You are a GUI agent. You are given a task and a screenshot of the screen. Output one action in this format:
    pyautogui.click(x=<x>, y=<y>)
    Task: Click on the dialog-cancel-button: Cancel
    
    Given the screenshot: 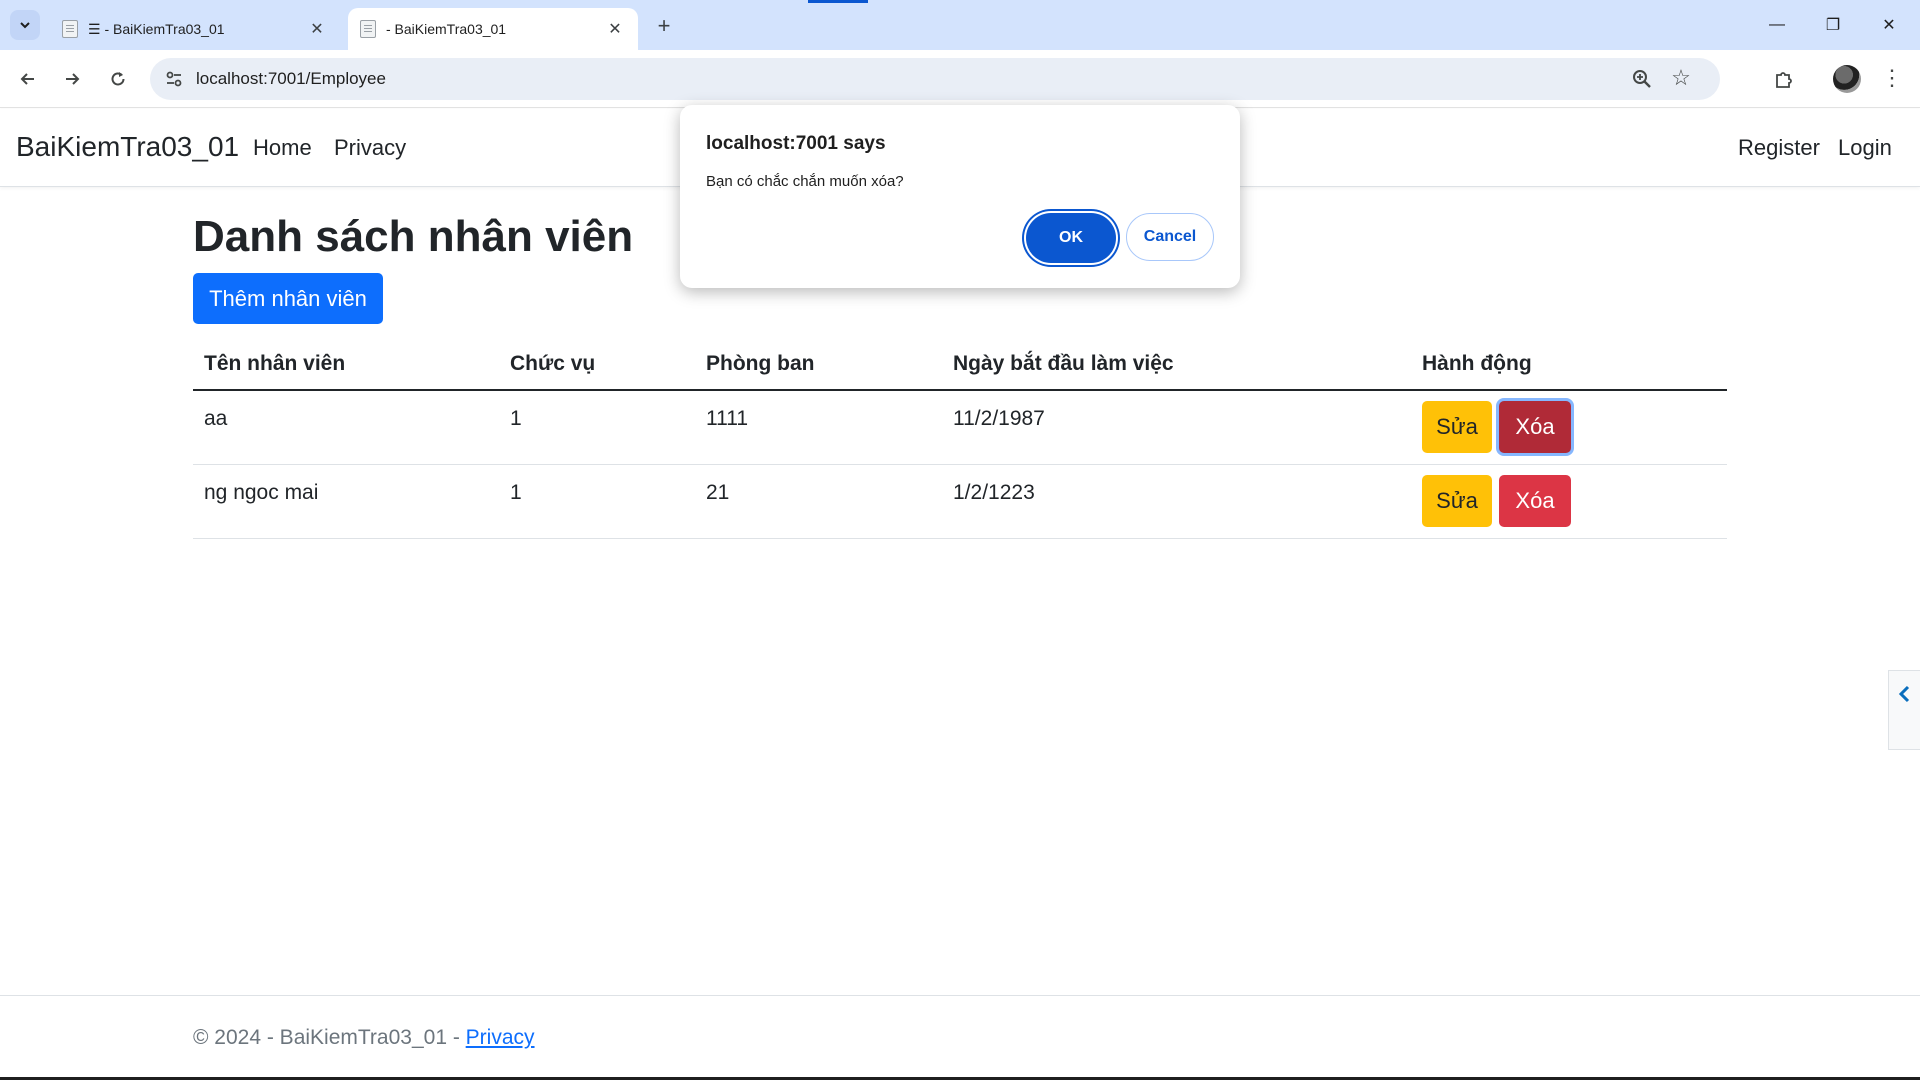 What is the action you would take?
    pyautogui.click(x=1170, y=237)
    